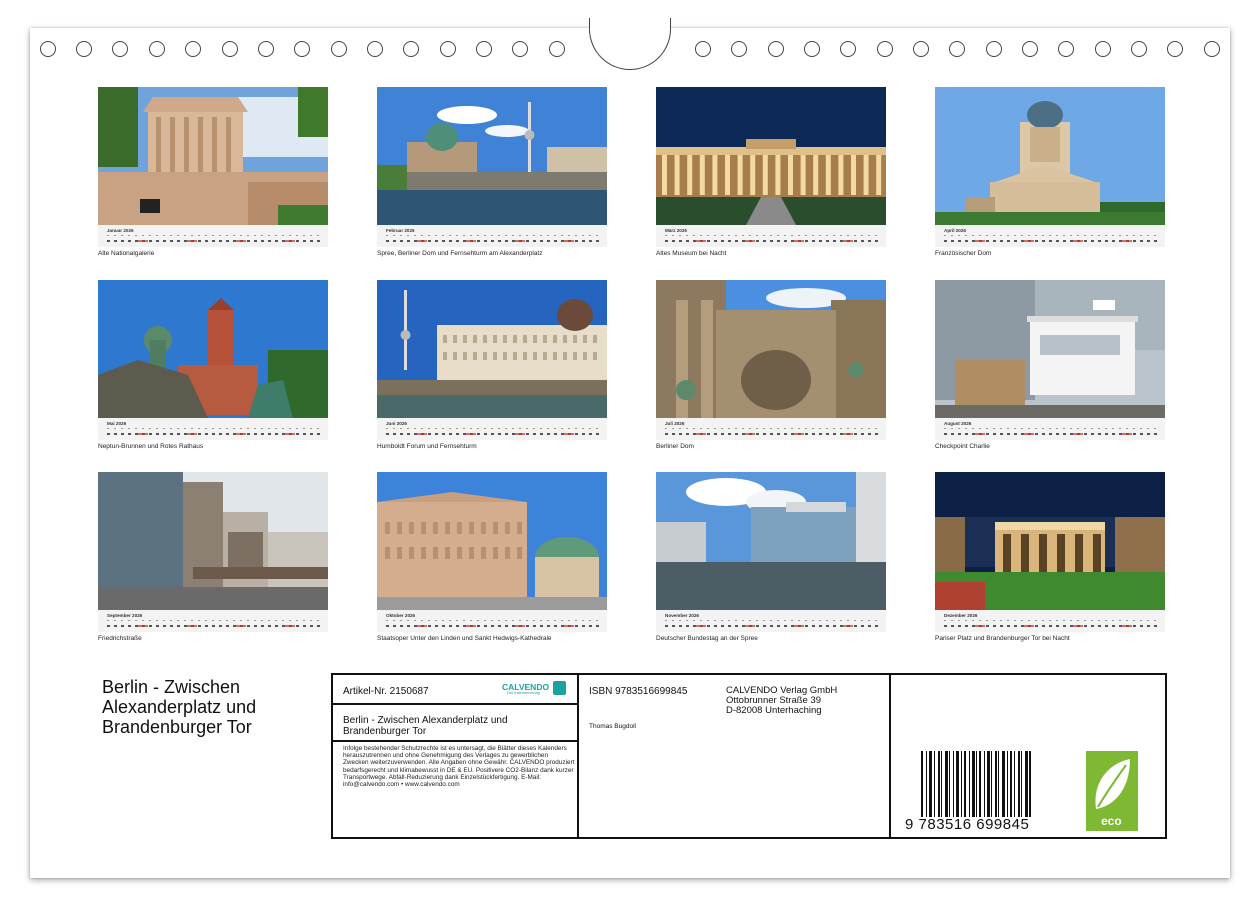 The height and width of the screenshot is (908, 1260). I want to click on month-tile: März 2026 Altes Museum bei Nacht, so click(771, 174).